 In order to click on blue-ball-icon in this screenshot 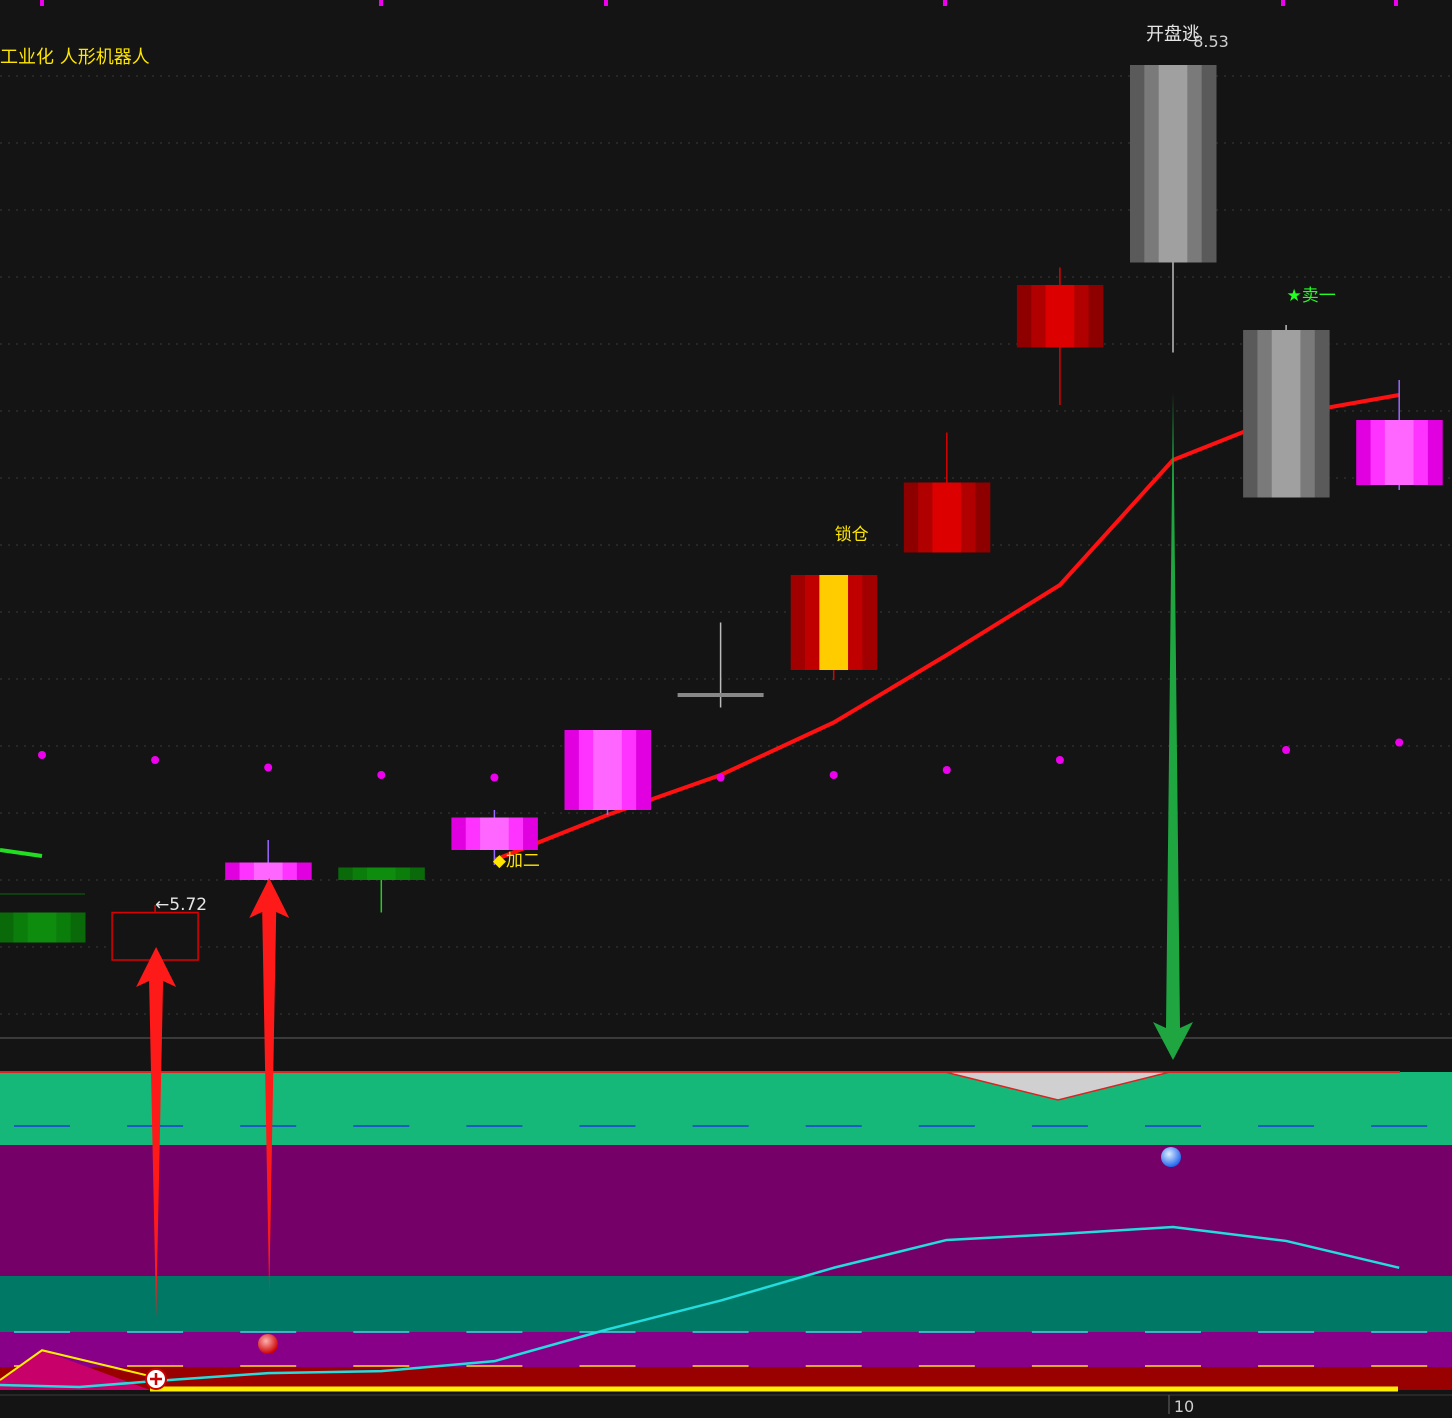, I will do `click(1171, 1157)`.